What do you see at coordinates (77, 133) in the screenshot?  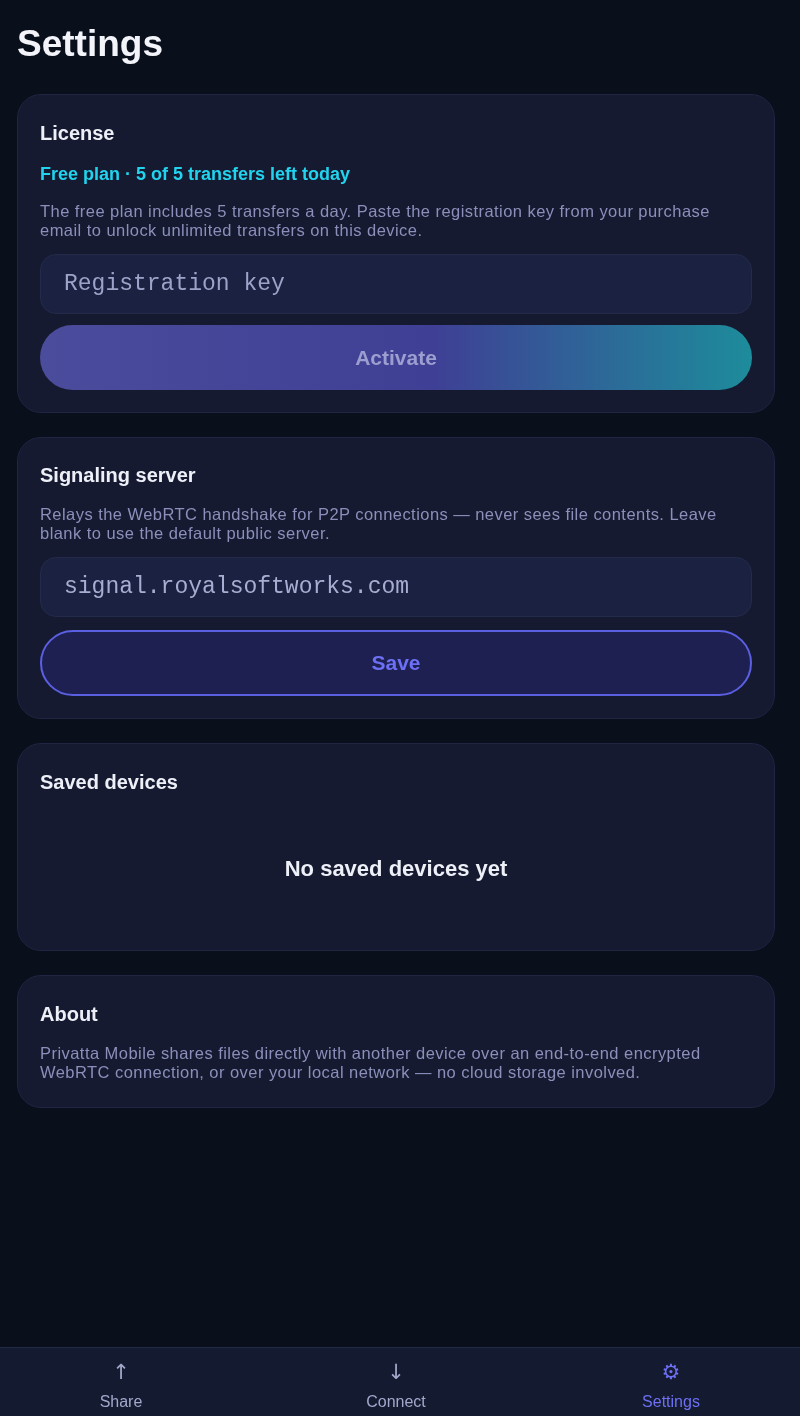 I see `card-title: License` at bounding box center [77, 133].